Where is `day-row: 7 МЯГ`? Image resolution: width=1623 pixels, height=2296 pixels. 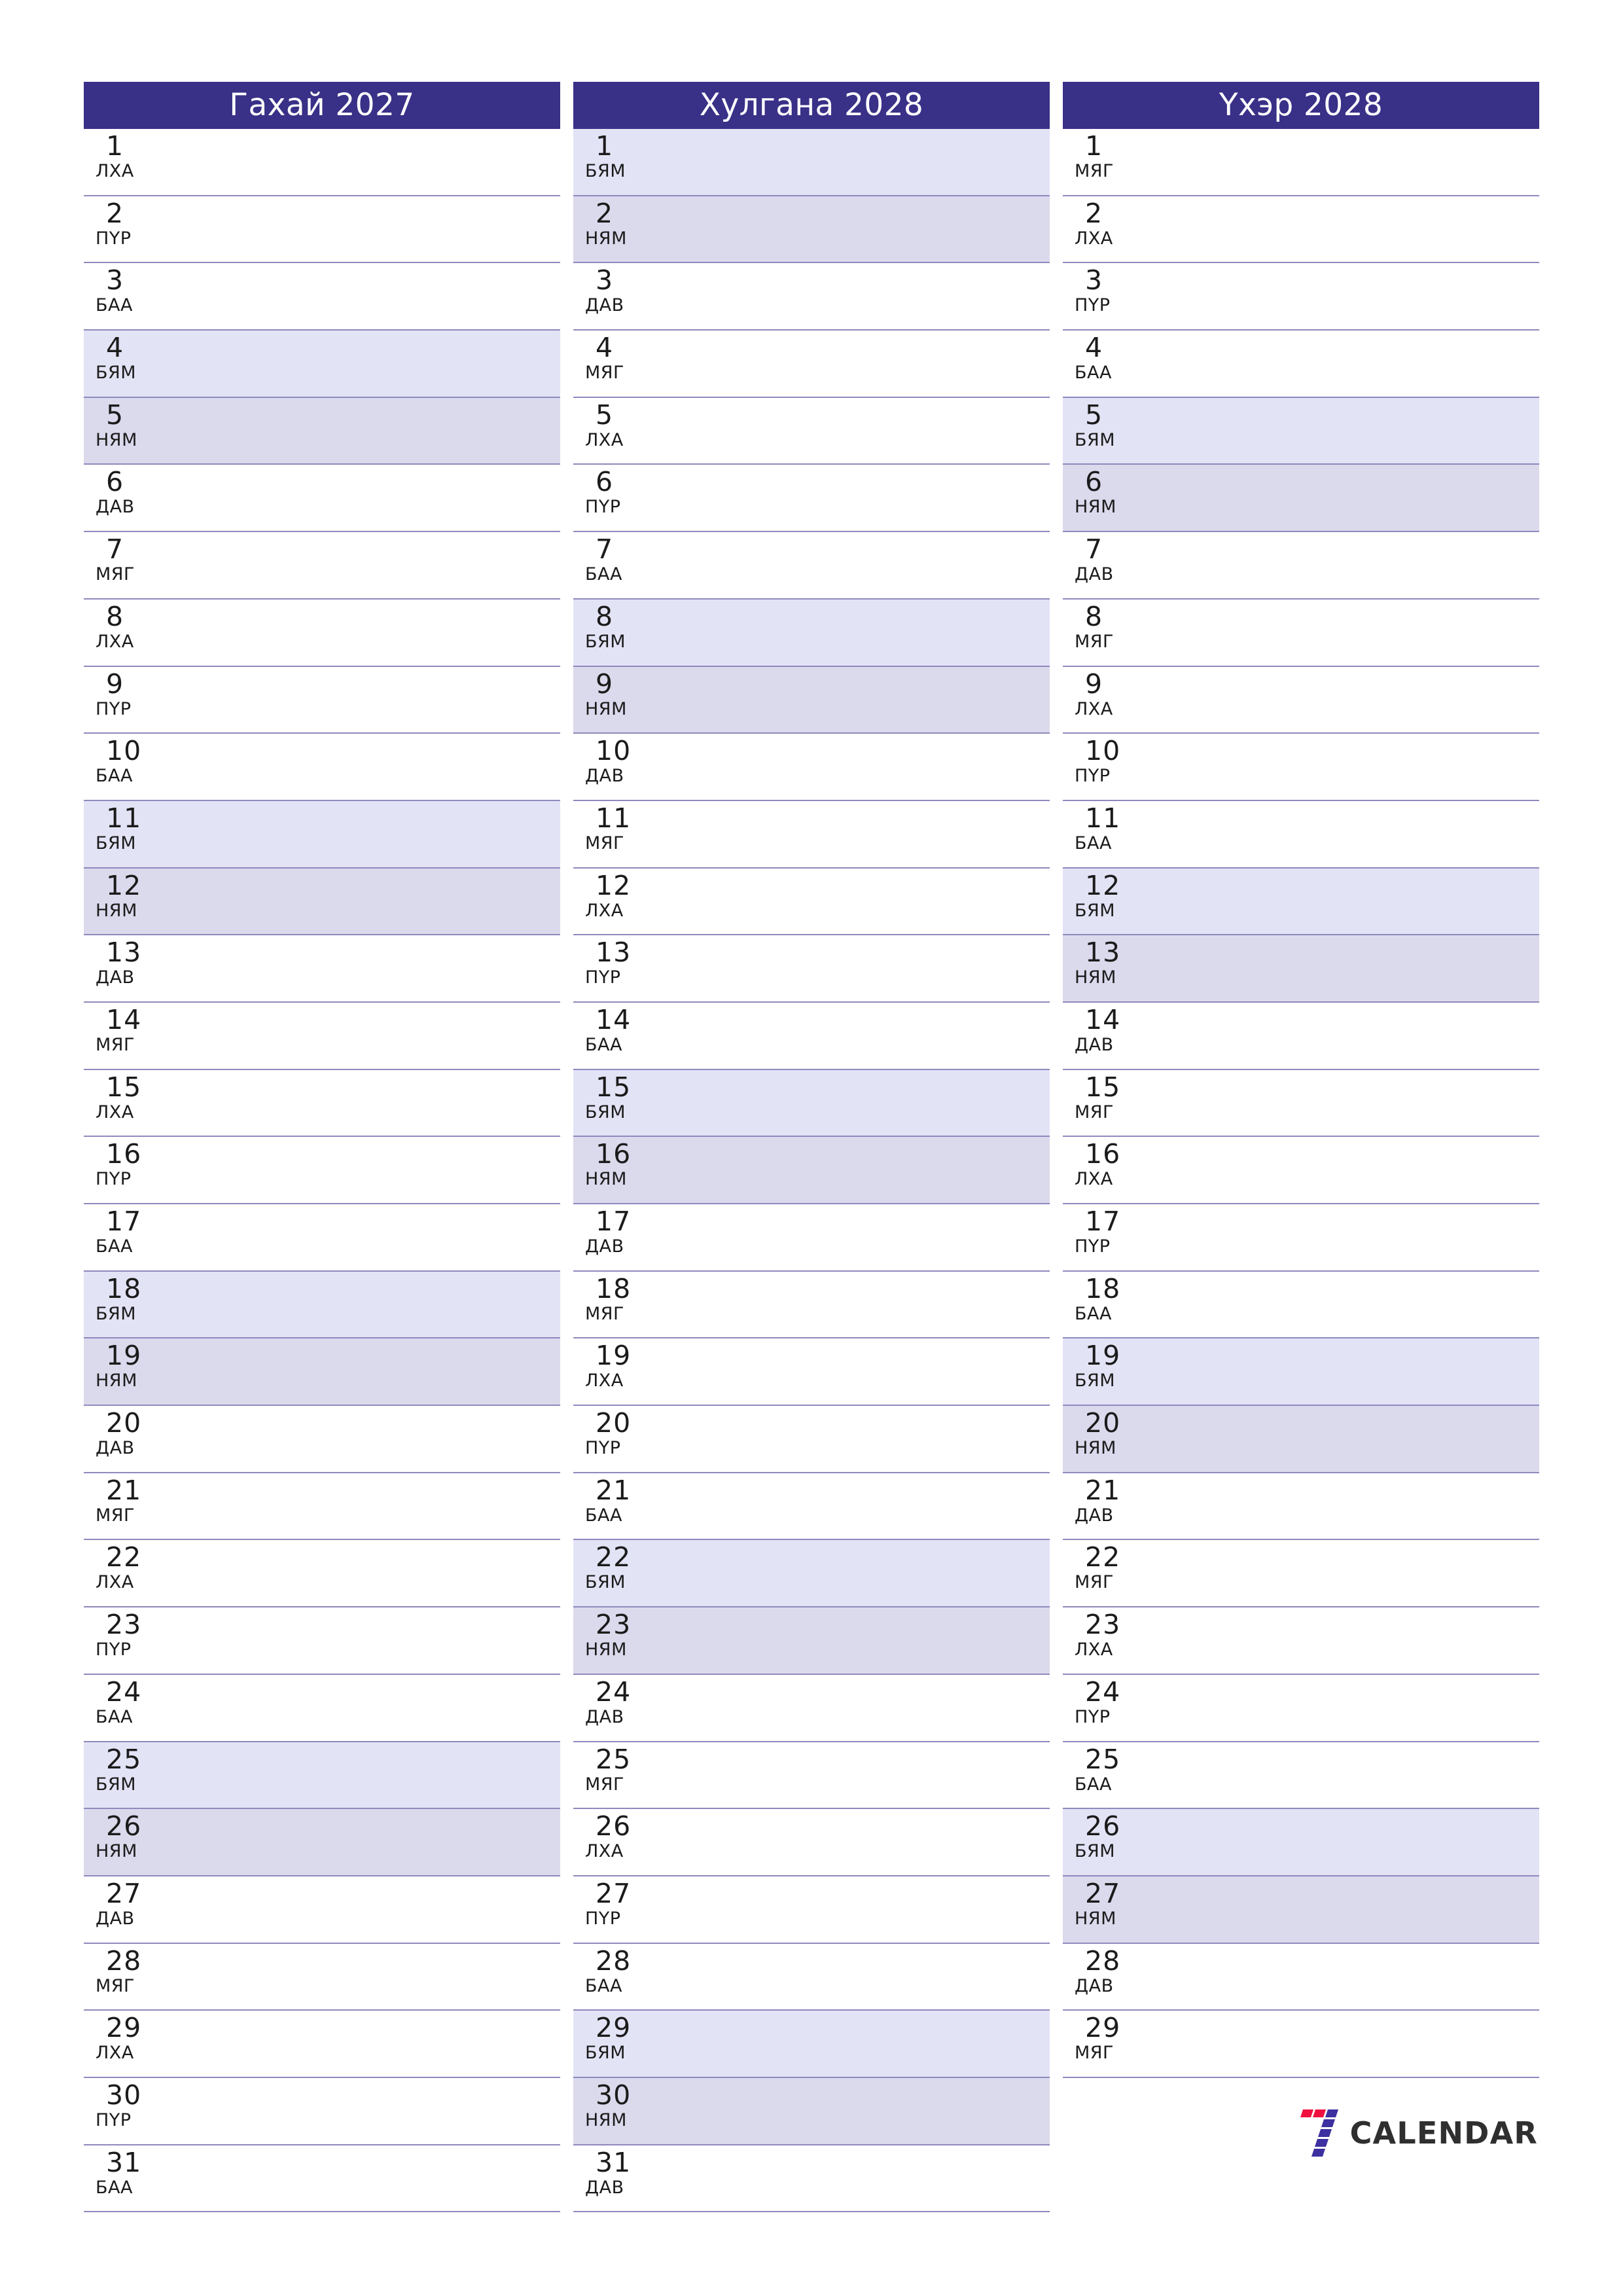 day-row: 7 МЯГ is located at coordinates (322, 566).